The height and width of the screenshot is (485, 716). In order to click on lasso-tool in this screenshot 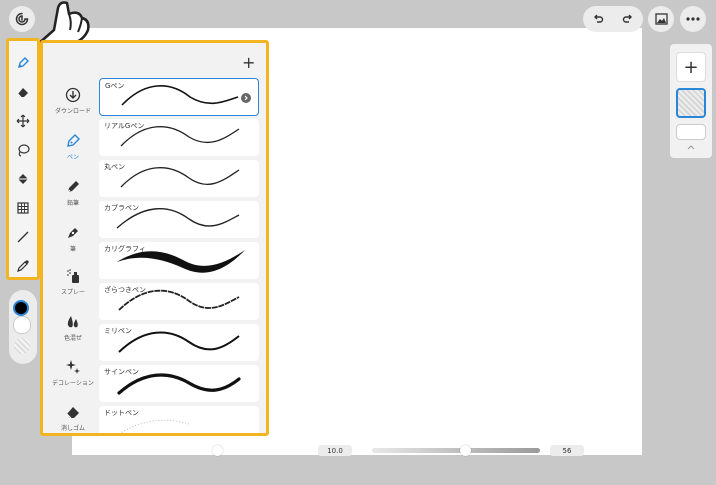, I will do `click(23, 150)`.